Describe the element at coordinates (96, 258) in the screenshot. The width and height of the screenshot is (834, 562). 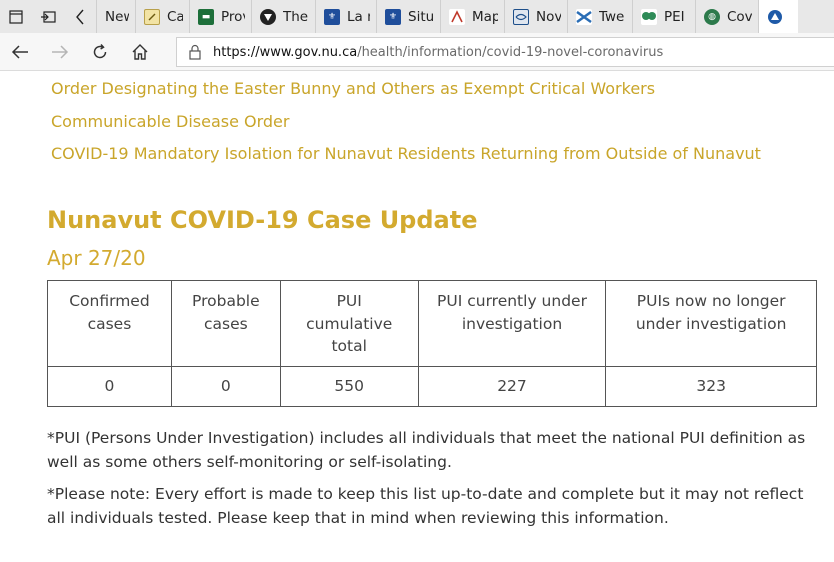
I see `update-date: Apr 27/20` at that location.